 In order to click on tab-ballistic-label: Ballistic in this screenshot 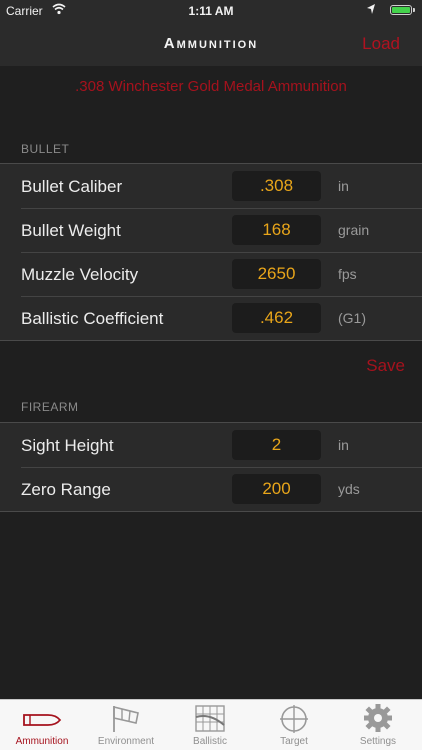, I will do `click(210, 741)`.